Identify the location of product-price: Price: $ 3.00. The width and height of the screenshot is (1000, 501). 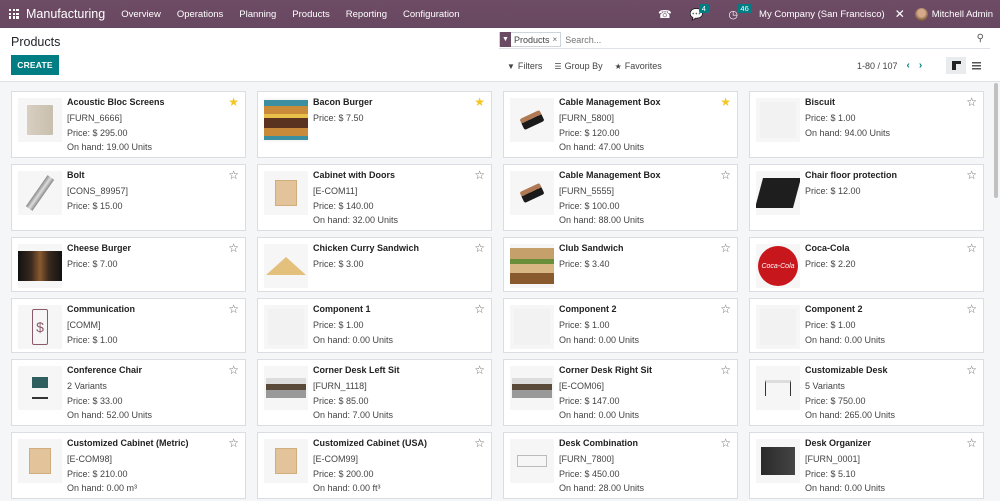
(338, 264).